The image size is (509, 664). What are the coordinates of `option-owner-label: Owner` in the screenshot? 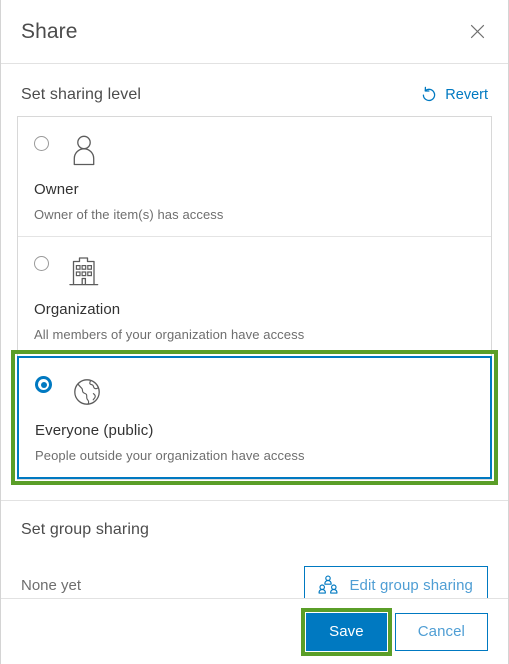 It's located at (56, 189).